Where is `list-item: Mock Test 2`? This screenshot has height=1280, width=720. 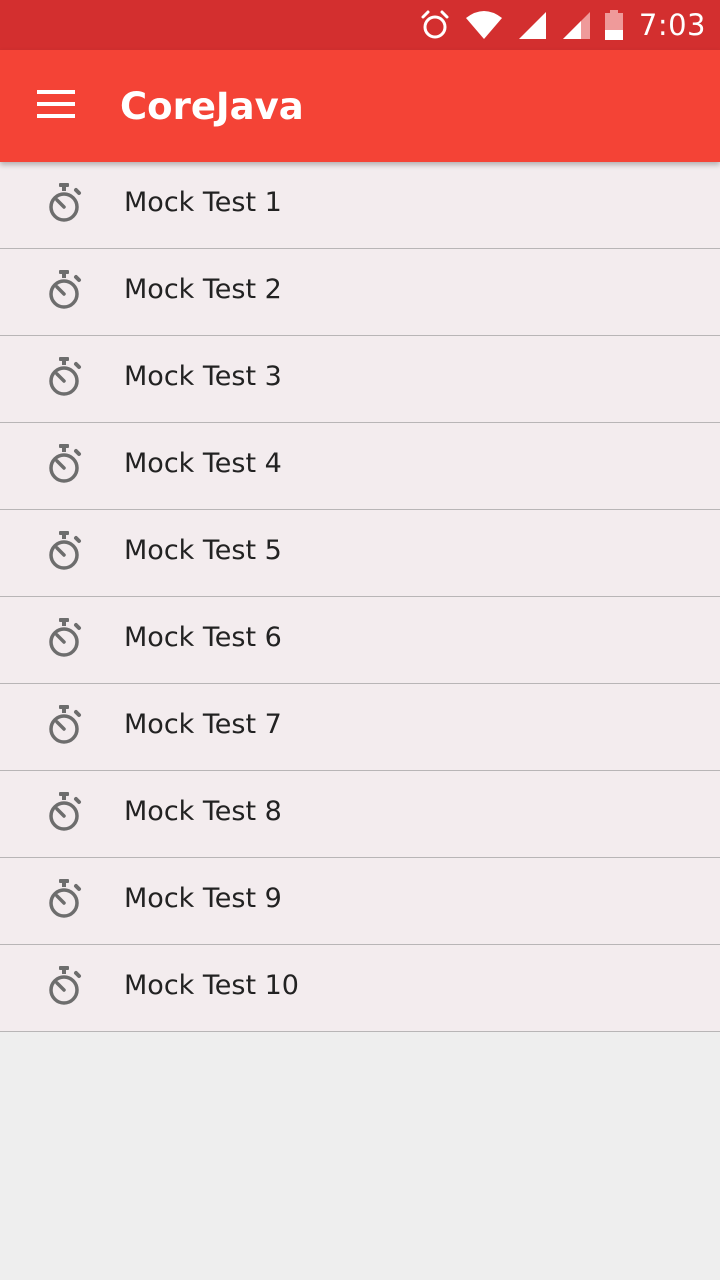 list-item: Mock Test 2 is located at coordinates (360, 292).